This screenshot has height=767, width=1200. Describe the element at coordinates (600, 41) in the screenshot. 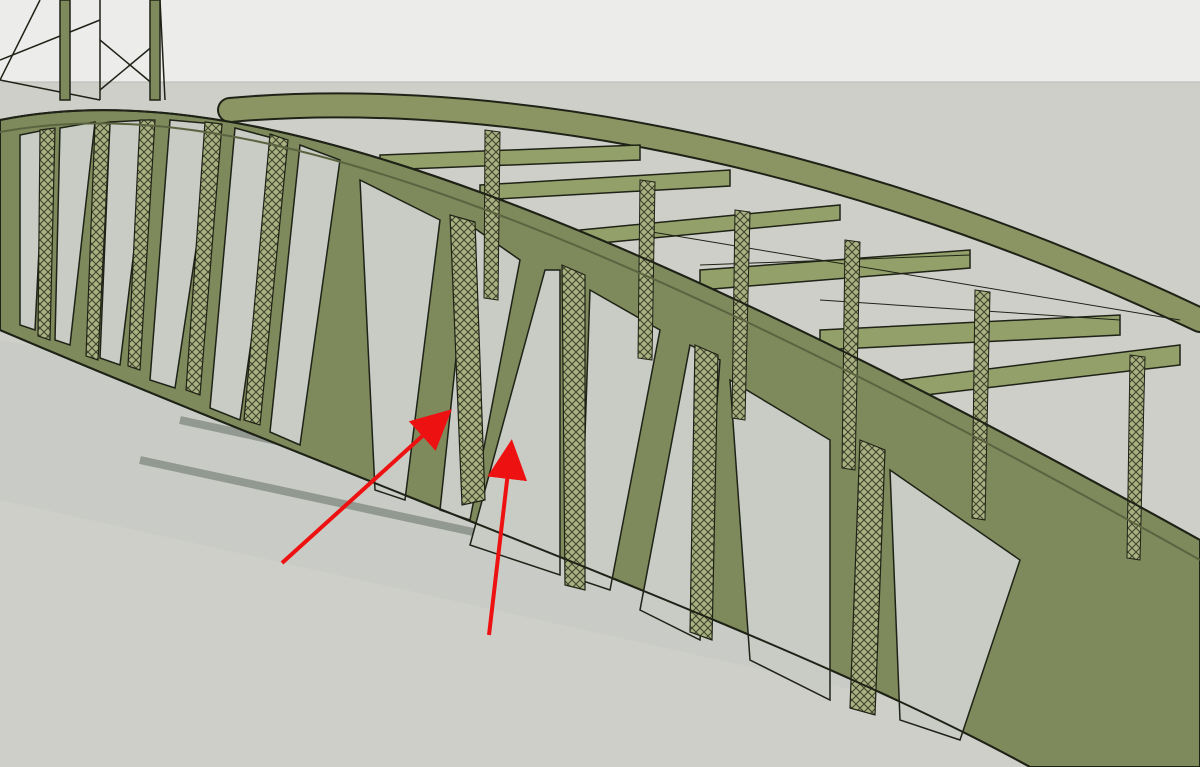

I see `sky` at that location.